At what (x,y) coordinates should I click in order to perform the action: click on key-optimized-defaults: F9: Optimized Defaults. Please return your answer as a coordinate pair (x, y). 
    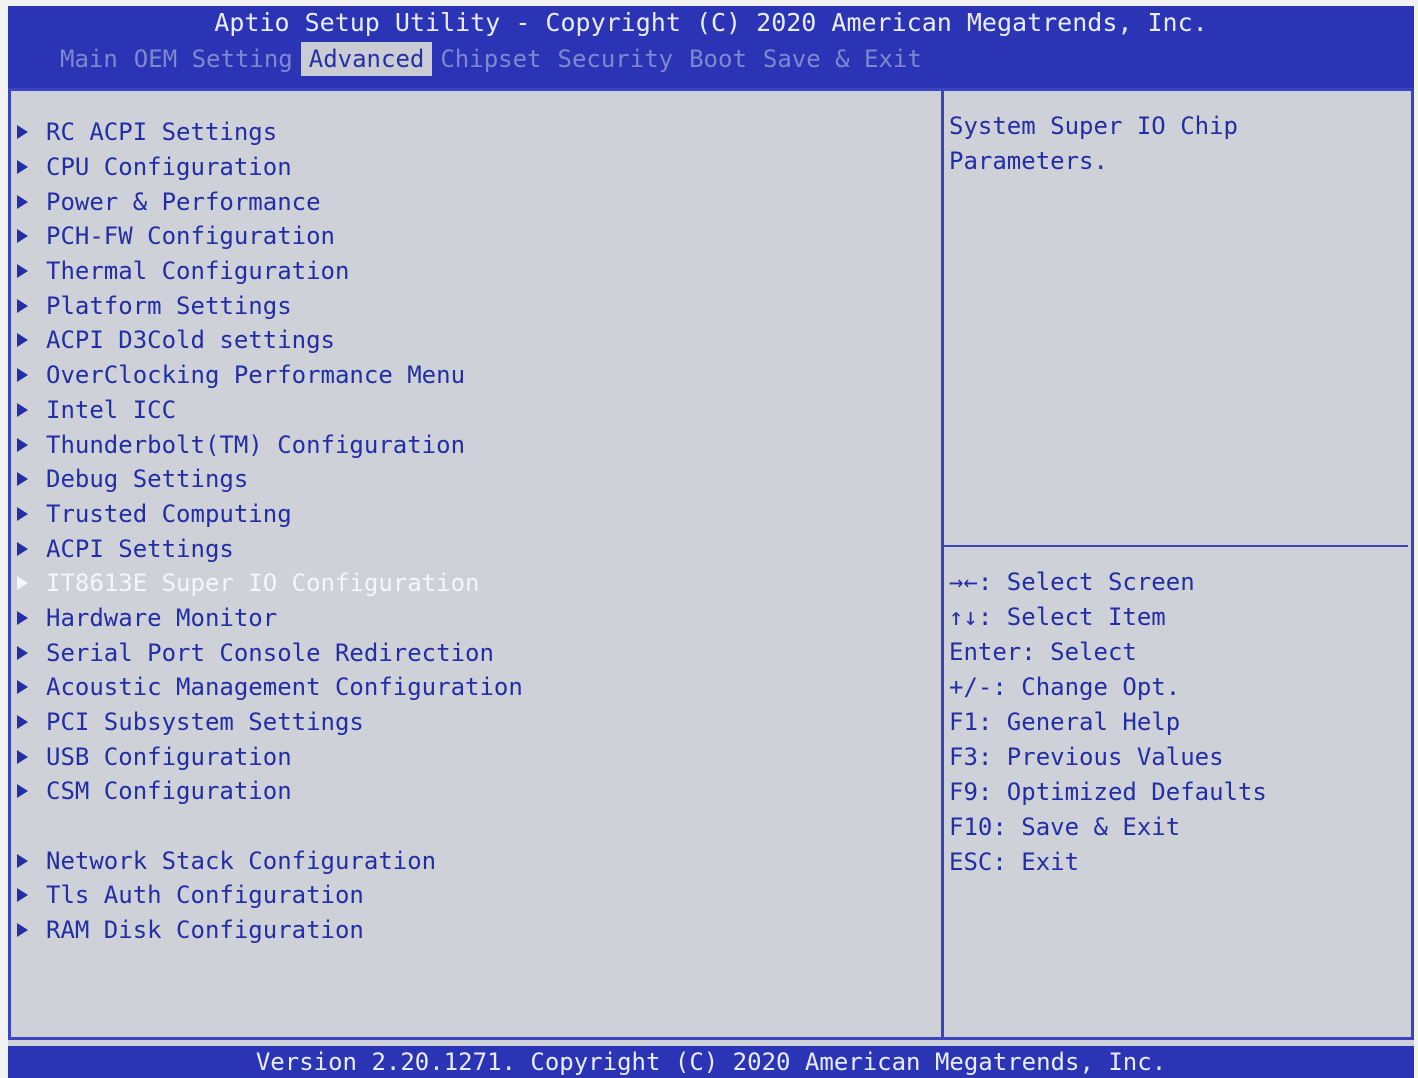
    Looking at the image, I should click on (1108, 792).